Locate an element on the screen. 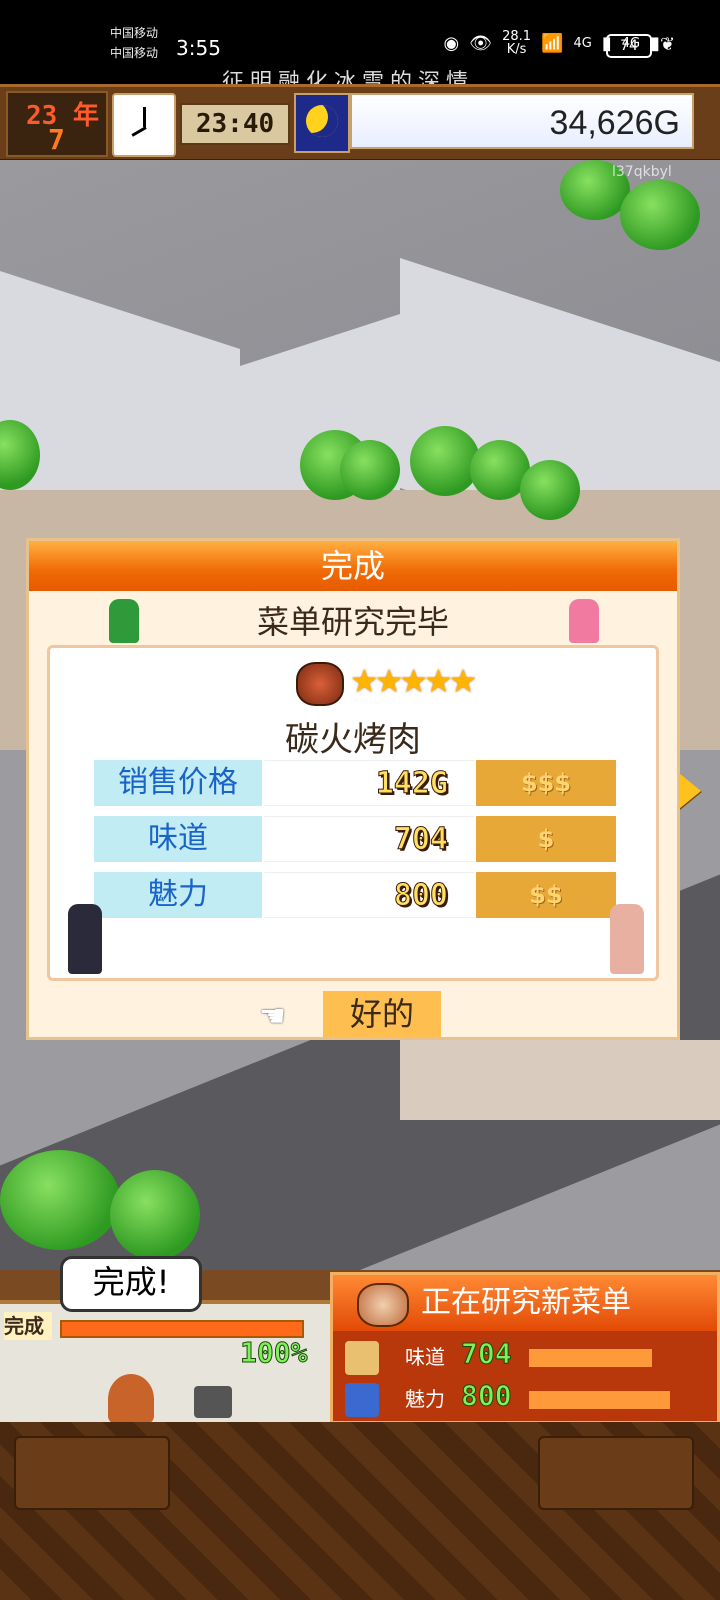  stat-row-price: 销售价格 142G $$$ is located at coordinates (355, 783).